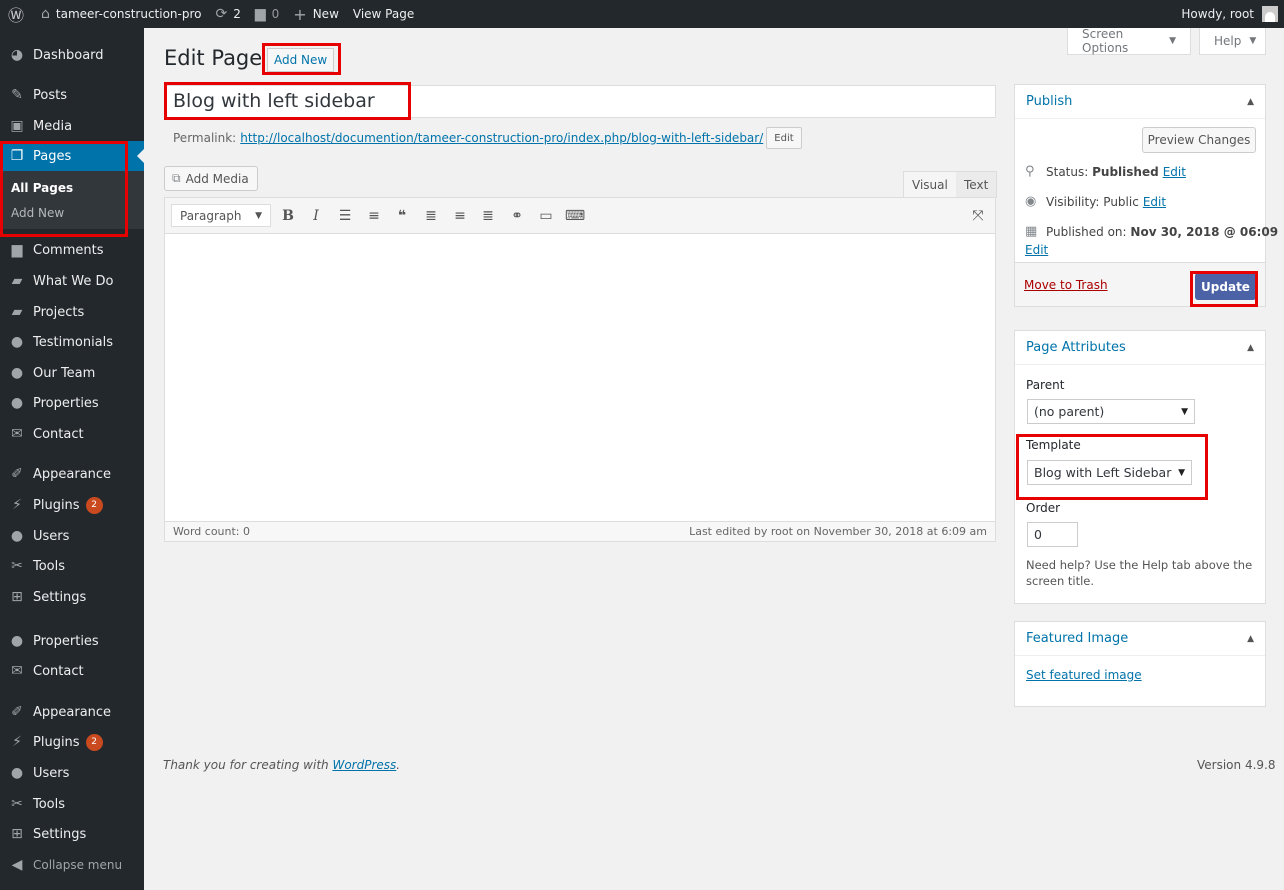  I want to click on sidebar-item-properties: ● Properties, so click(72, 403).